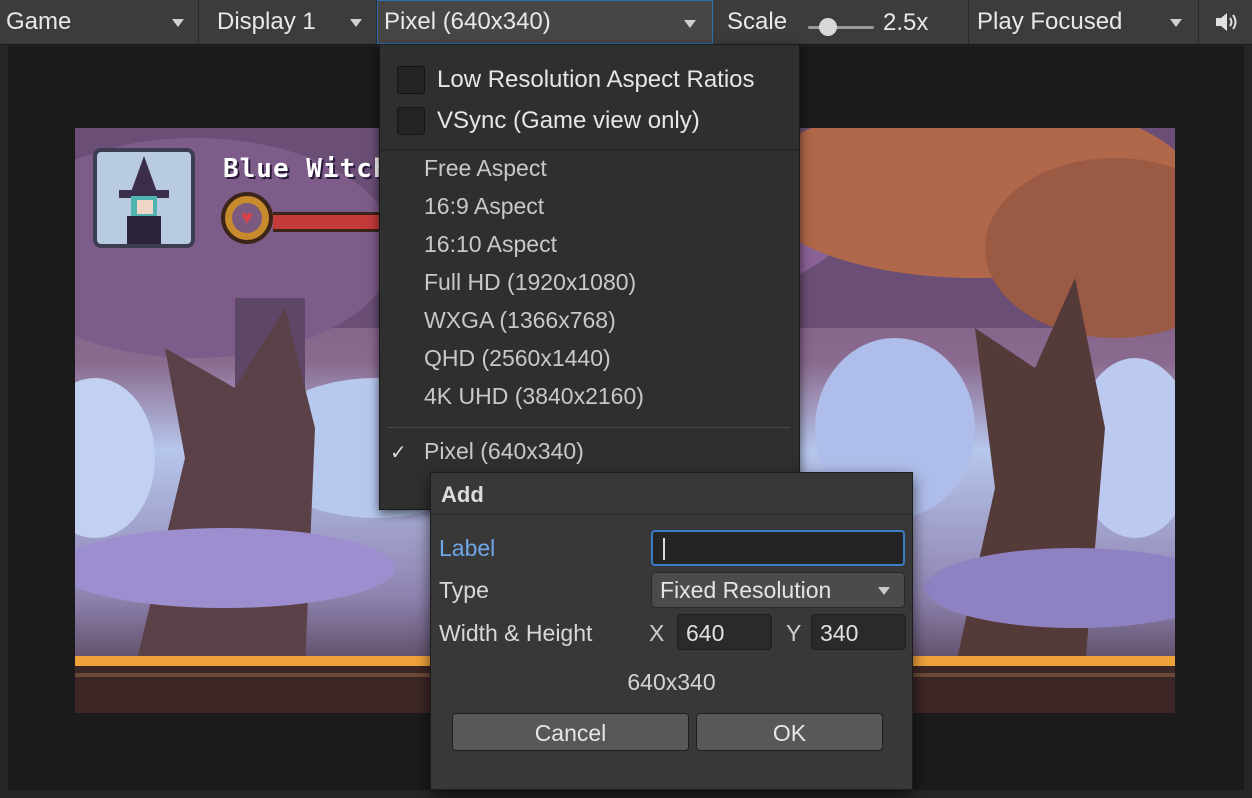 The image size is (1252, 798). What do you see at coordinates (516, 633) in the screenshot?
I see `size-caption: Width & Height` at bounding box center [516, 633].